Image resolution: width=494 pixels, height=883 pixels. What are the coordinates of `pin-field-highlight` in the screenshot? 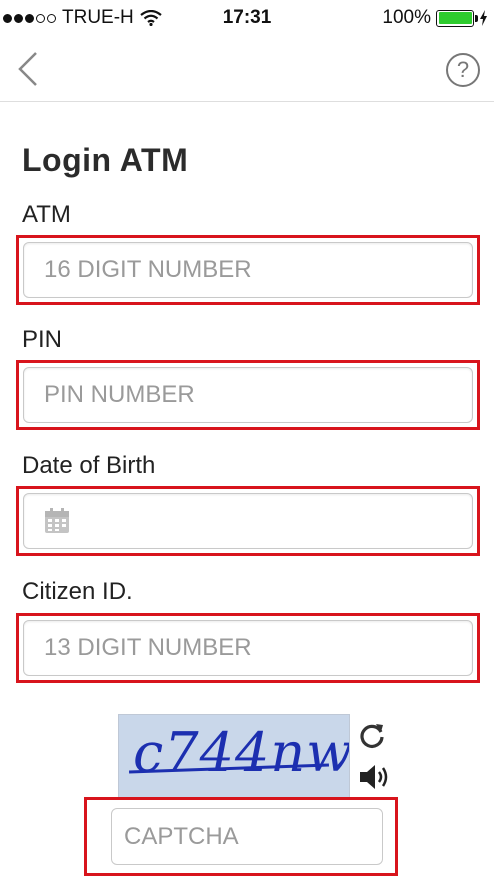 It's located at (248, 395).